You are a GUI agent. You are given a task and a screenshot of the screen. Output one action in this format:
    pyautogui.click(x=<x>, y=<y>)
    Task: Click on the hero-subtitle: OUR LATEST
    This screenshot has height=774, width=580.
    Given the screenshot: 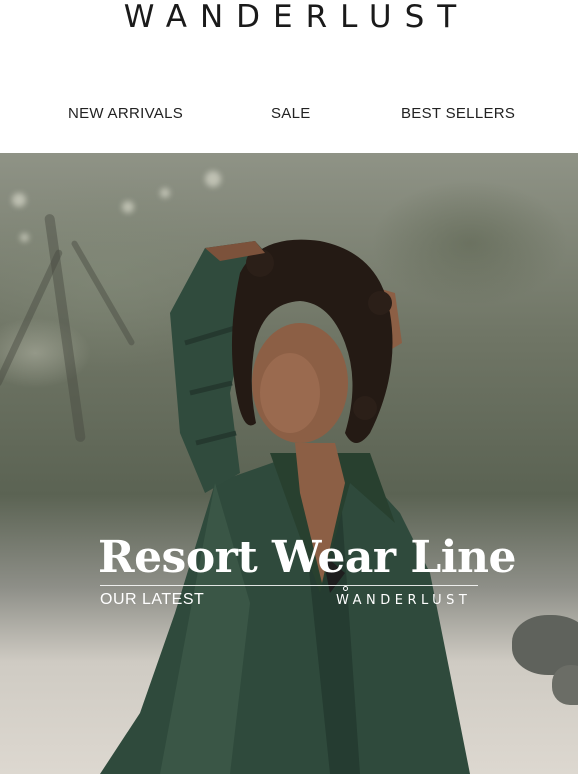 What is the action you would take?
    pyautogui.click(x=152, y=599)
    